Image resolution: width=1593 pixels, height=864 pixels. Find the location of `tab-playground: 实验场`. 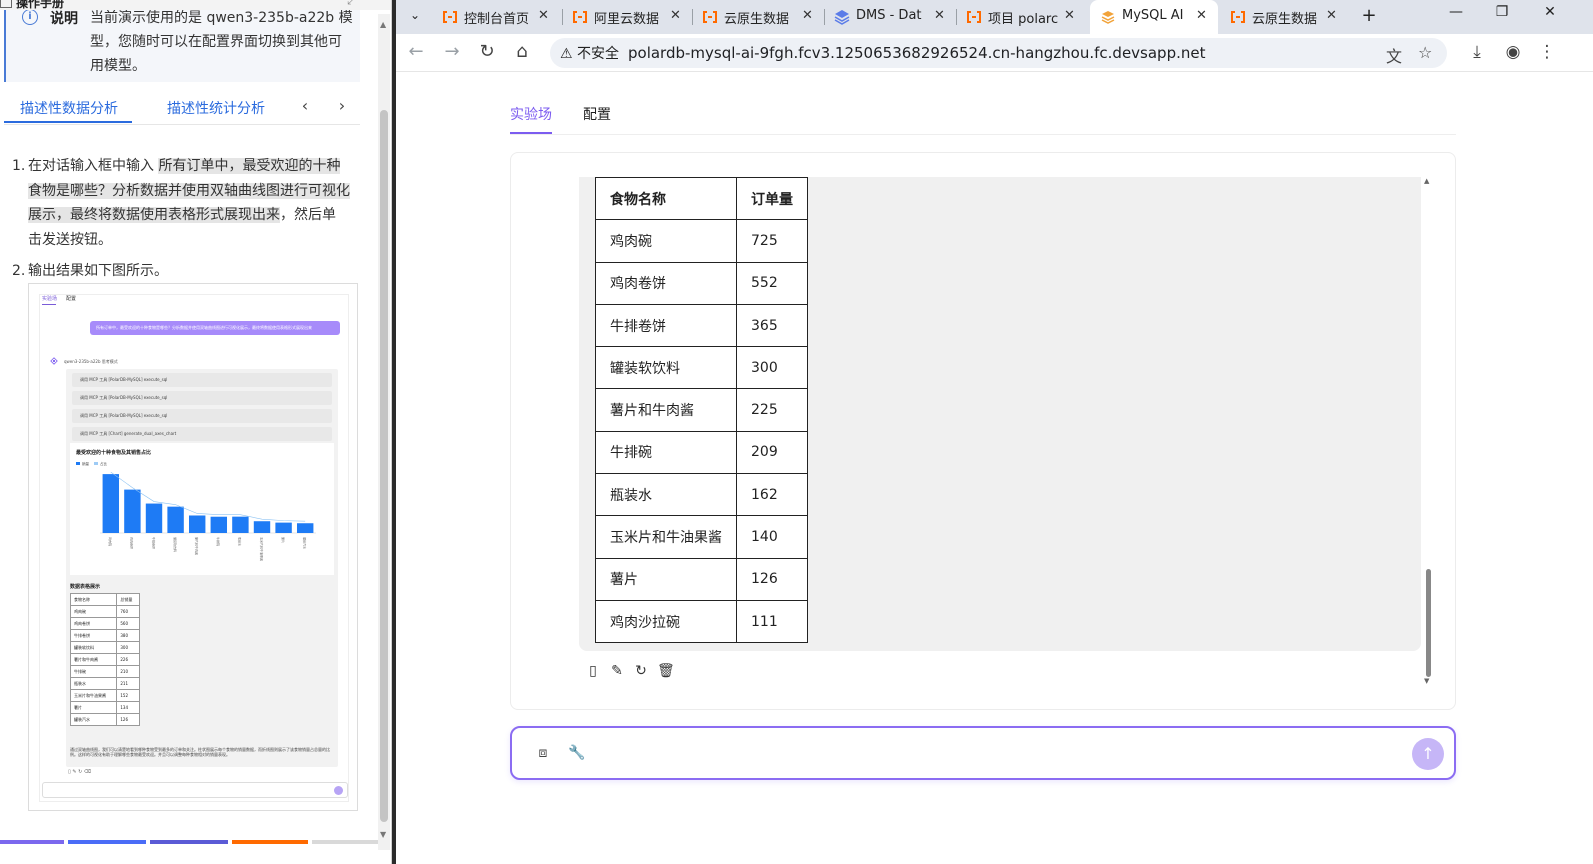

tab-playground: 实验场 is located at coordinates (531, 114).